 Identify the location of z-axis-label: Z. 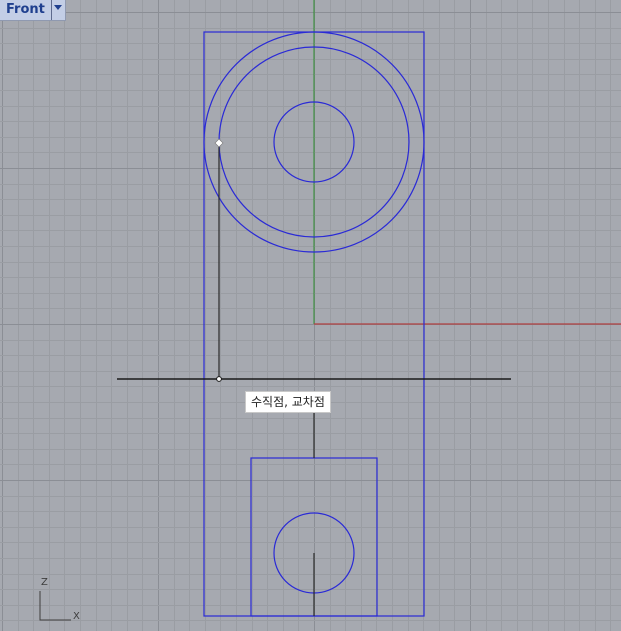
(44, 582).